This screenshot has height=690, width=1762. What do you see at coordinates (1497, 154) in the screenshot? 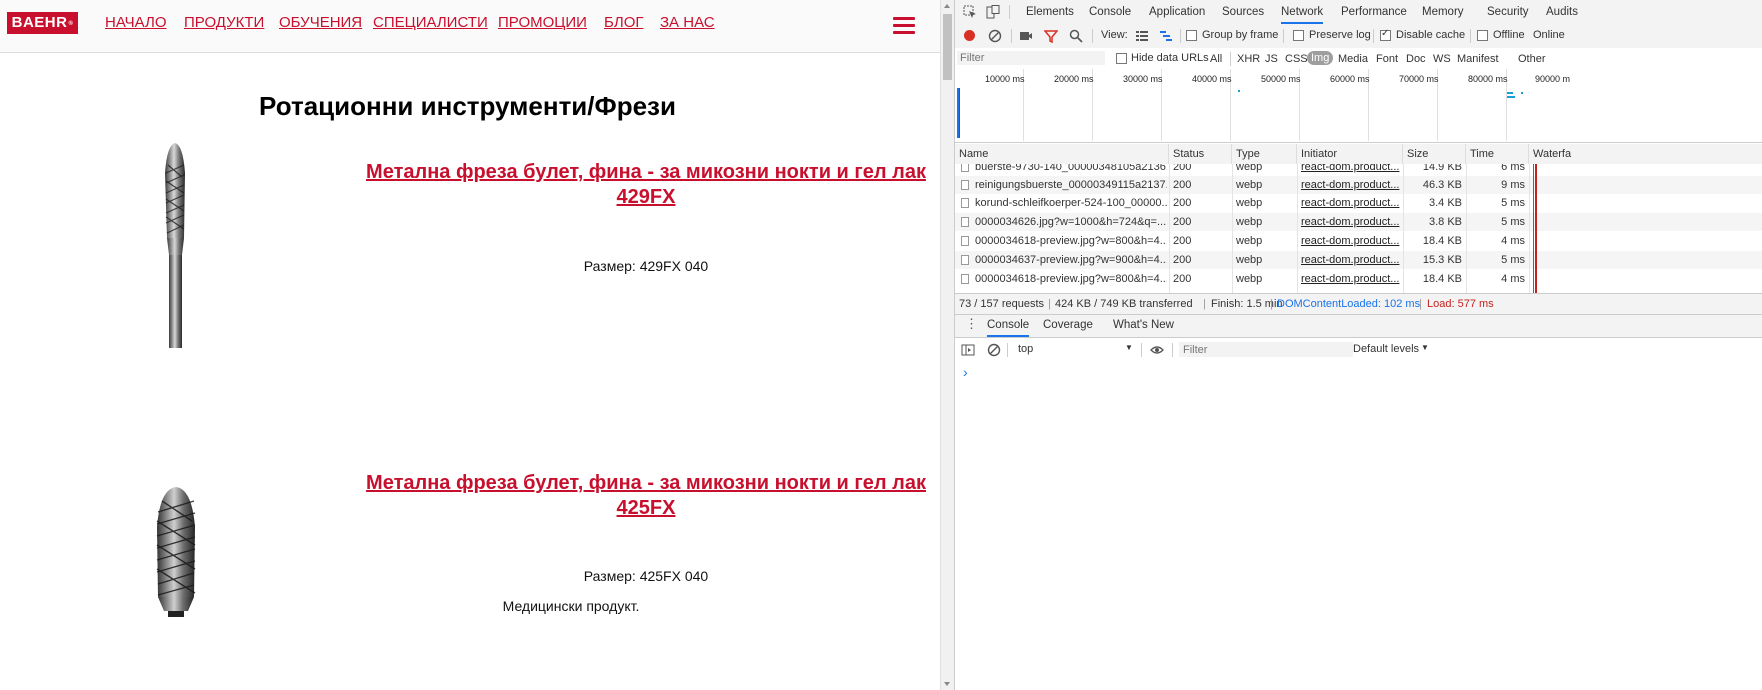
I see `column-time: Time` at bounding box center [1497, 154].